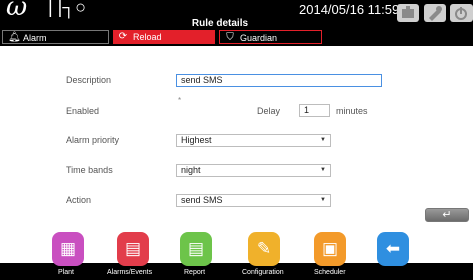  I want to click on enabled-checkbox: *, so click(179, 101).